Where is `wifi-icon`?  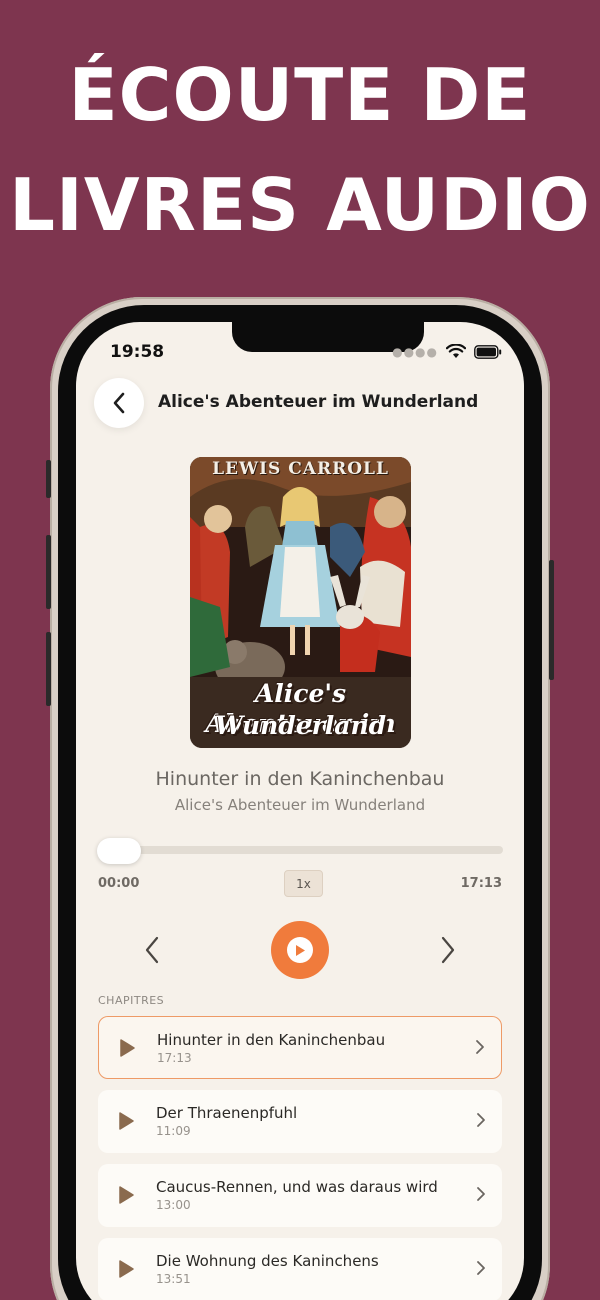
wifi-icon is located at coordinates (456, 351).